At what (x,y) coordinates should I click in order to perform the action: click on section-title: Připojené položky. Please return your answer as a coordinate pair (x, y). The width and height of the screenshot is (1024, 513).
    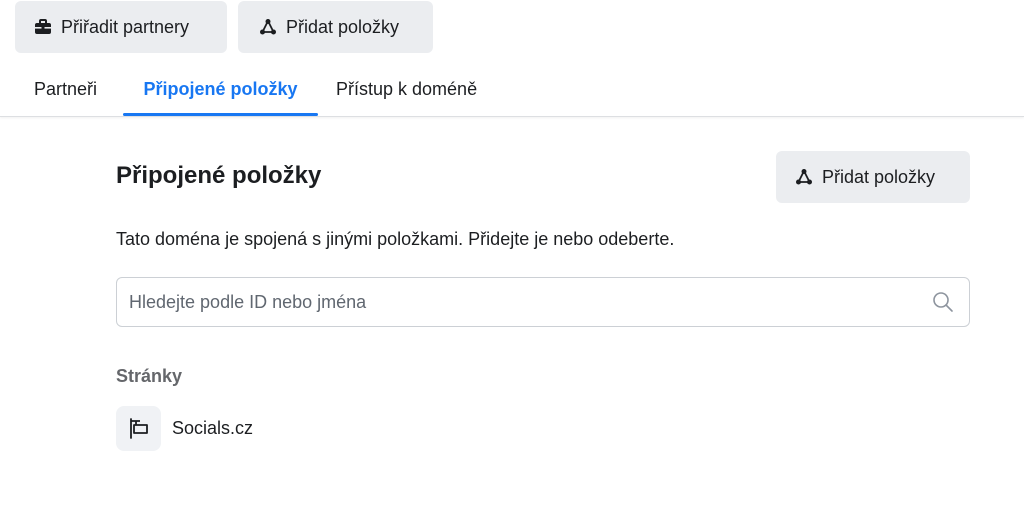
    Looking at the image, I should click on (219, 175).